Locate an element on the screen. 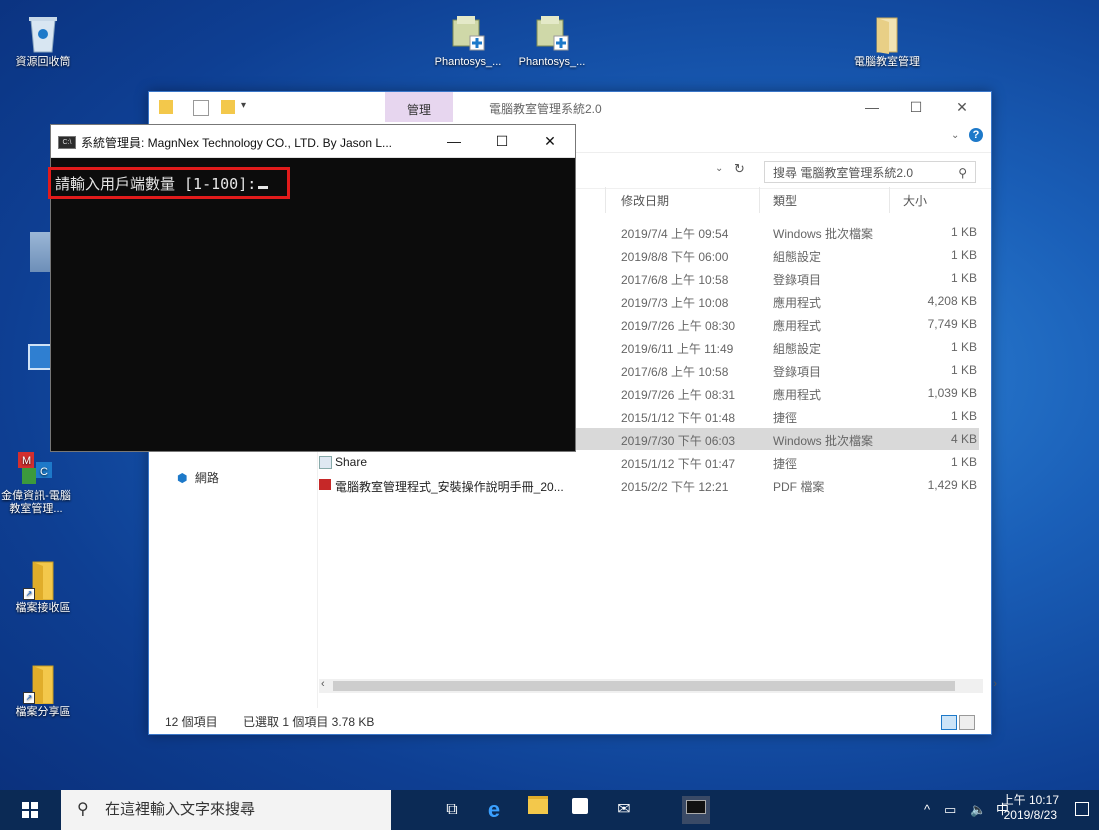 This screenshot has height=830, width=1099. refresh-icon: ↻ is located at coordinates (739, 169).